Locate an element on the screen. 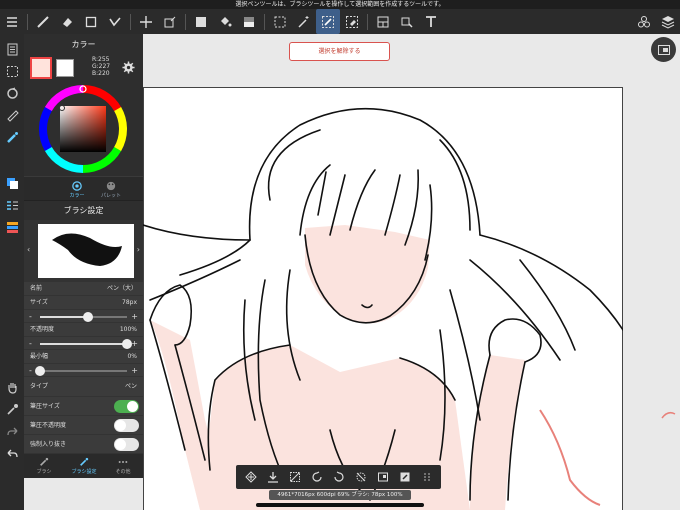 The image size is (680, 510). select-frame-icon is located at coordinates (383, 477).